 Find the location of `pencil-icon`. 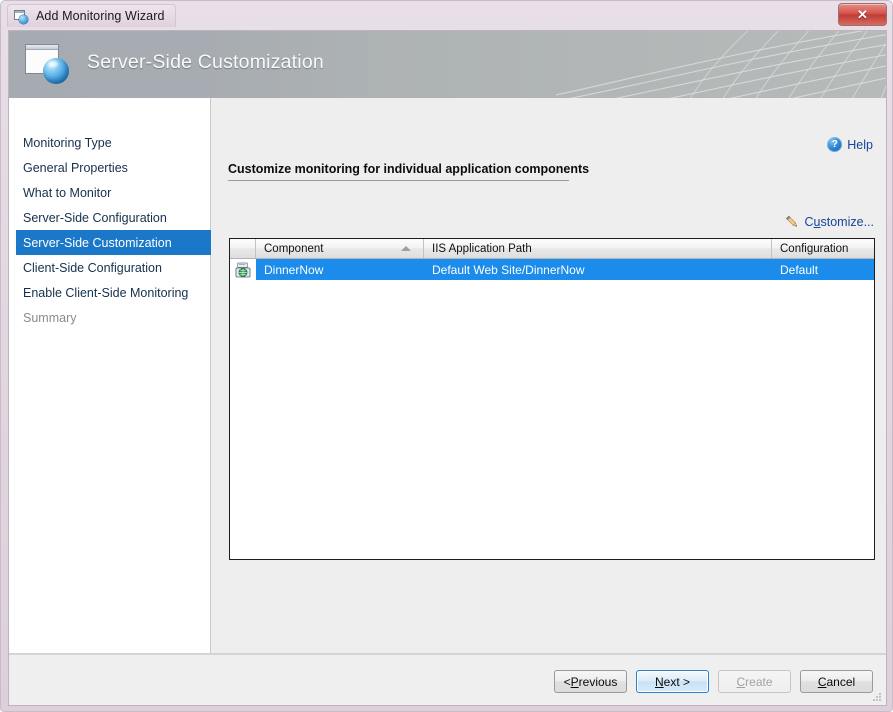

pencil-icon is located at coordinates (791, 221).